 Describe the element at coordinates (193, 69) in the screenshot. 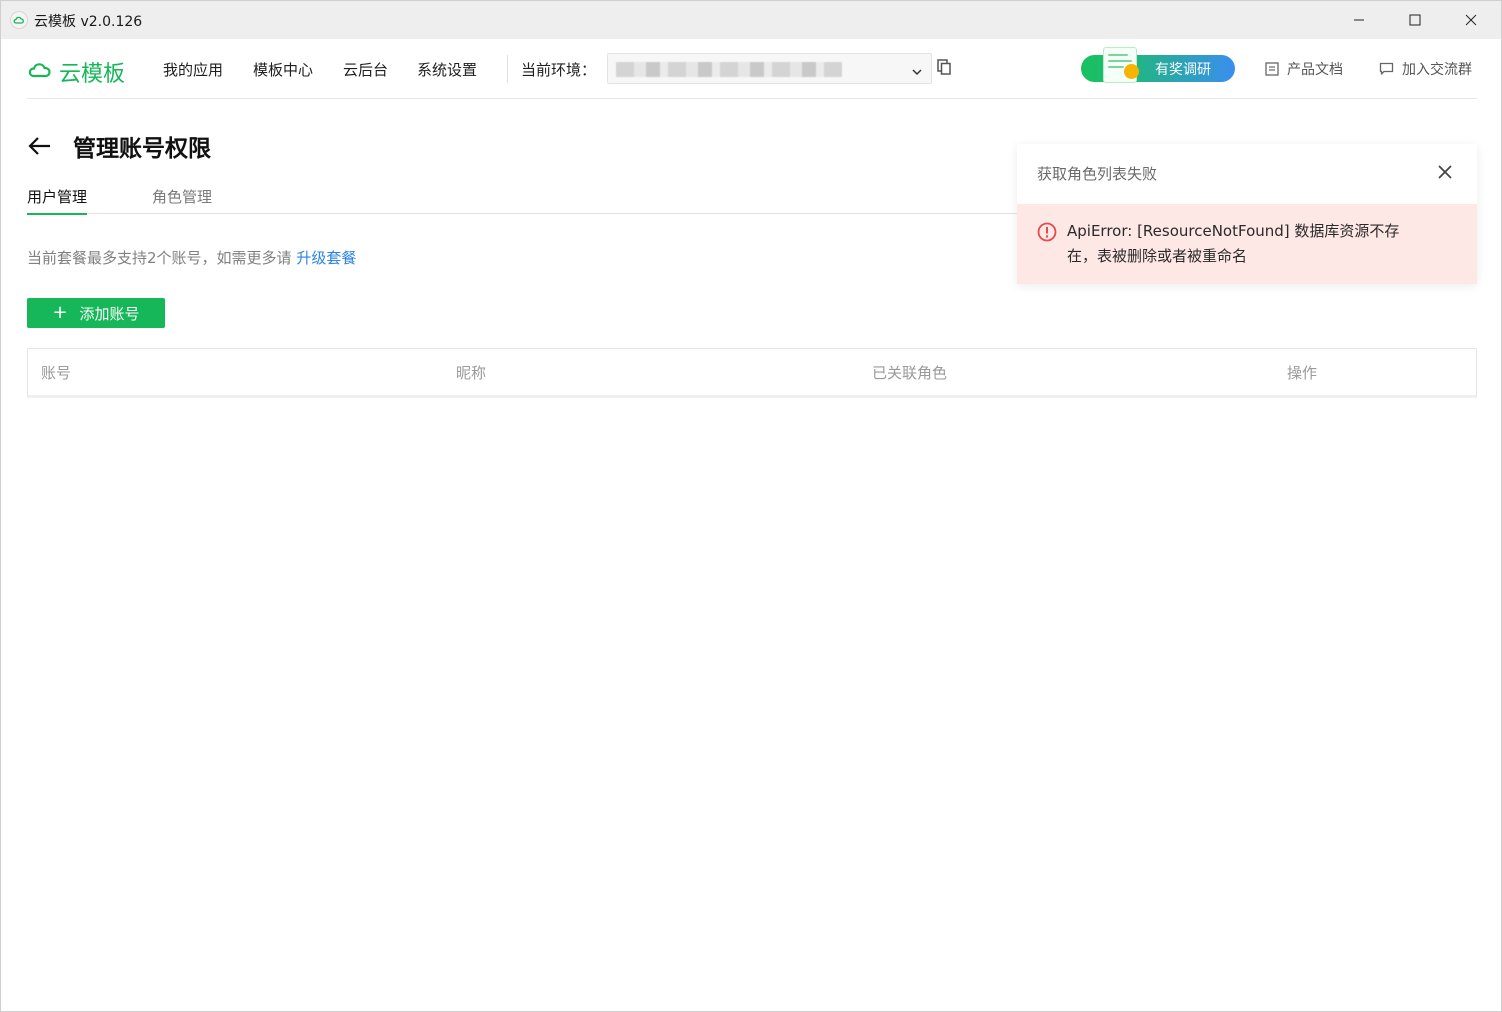

I see `nav-my-apps: 我的应用` at that location.